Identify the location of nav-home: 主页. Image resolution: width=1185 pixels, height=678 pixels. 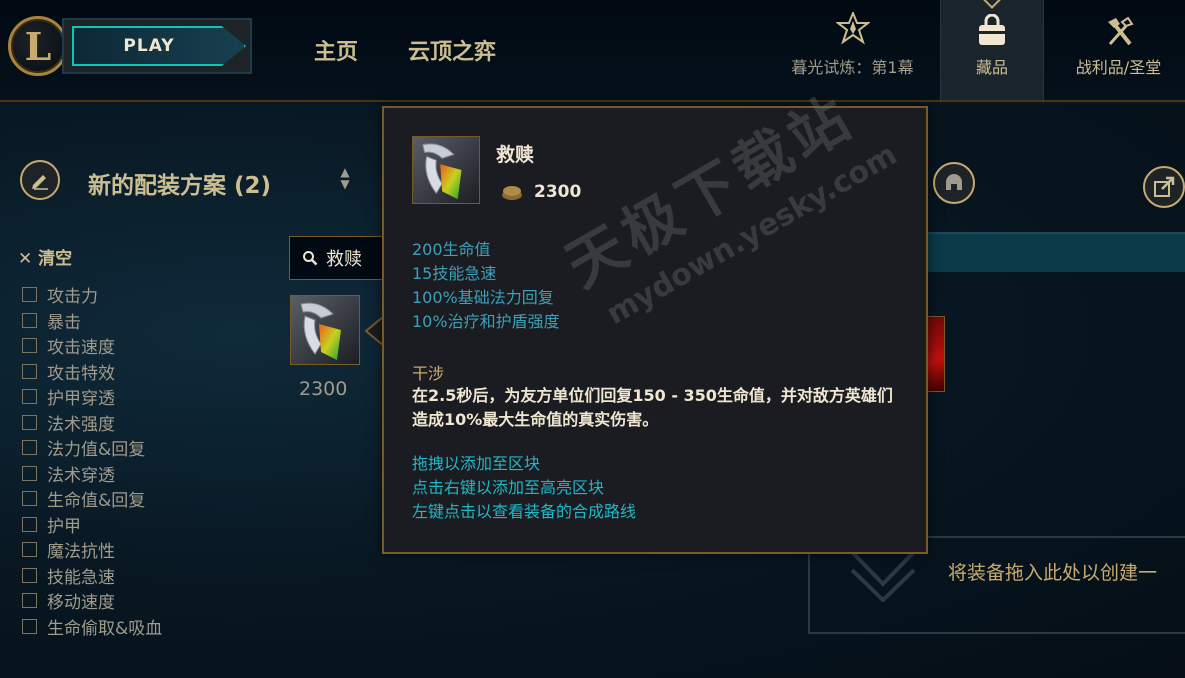
(336, 50).